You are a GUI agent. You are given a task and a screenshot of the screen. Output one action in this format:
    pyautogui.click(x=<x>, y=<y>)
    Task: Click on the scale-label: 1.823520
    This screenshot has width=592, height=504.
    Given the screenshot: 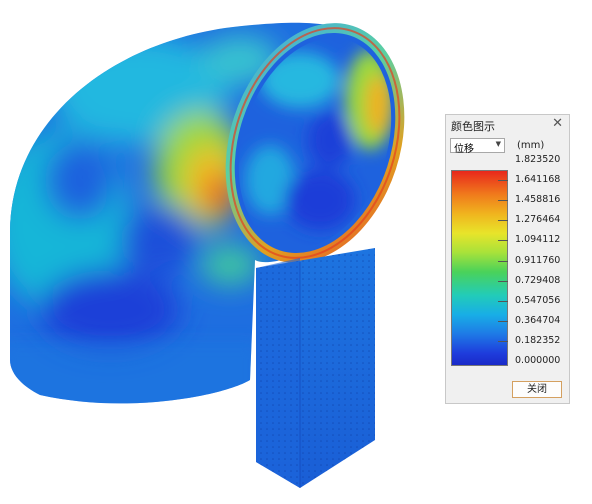 What is the action you would take?
    pyautogui.click(x=538, y=159)
    